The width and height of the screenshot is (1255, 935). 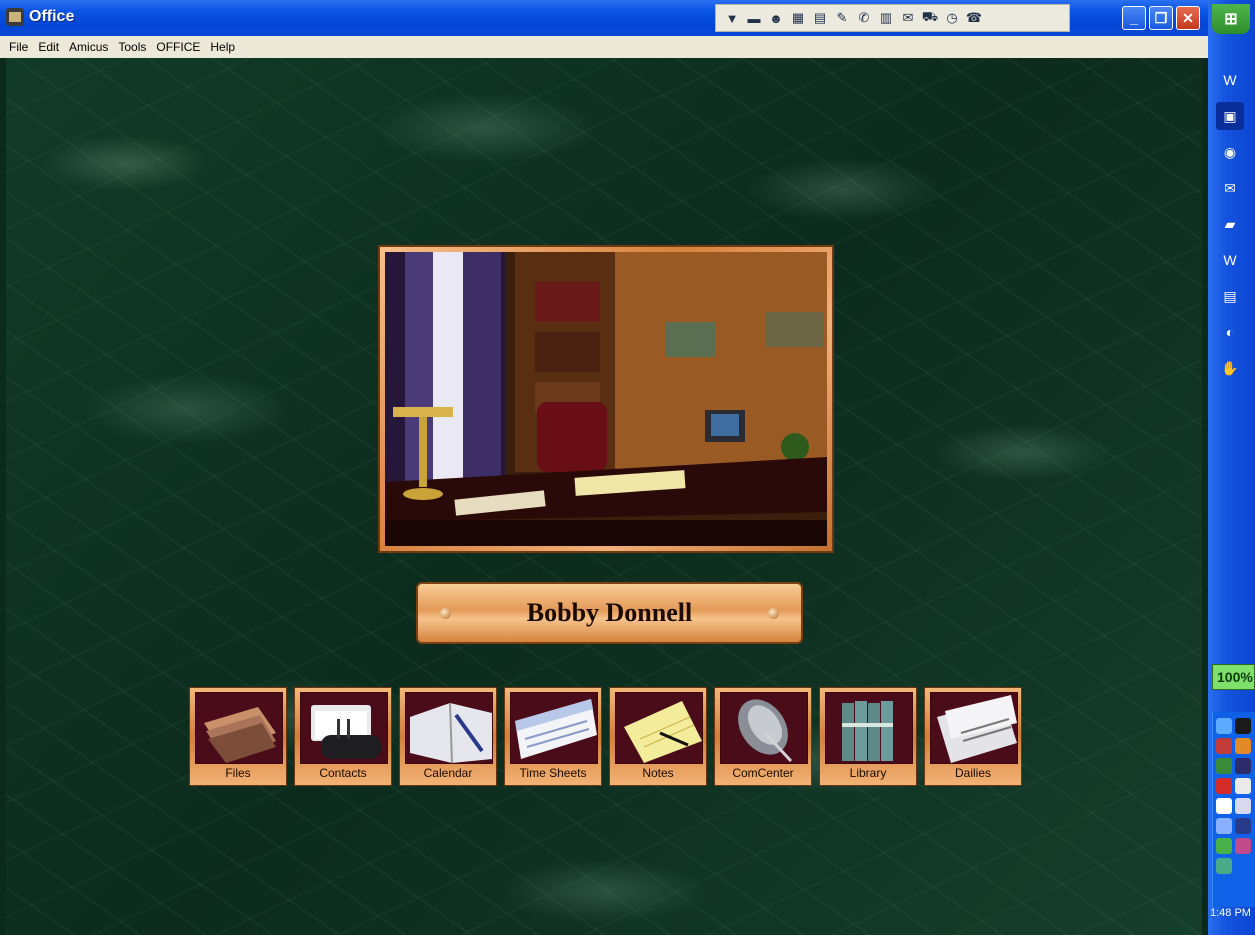 I want to click on tile-notes: Notes, so click(x=658, y=736).